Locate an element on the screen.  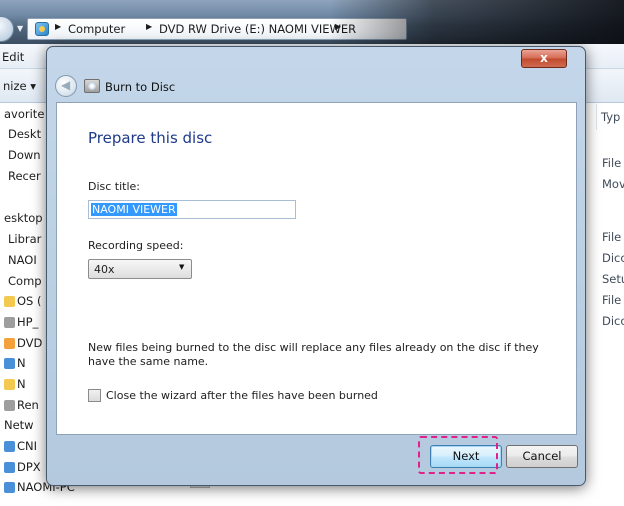
recording-speed-select: 40x ▼ is located at coordinates (140, 269).